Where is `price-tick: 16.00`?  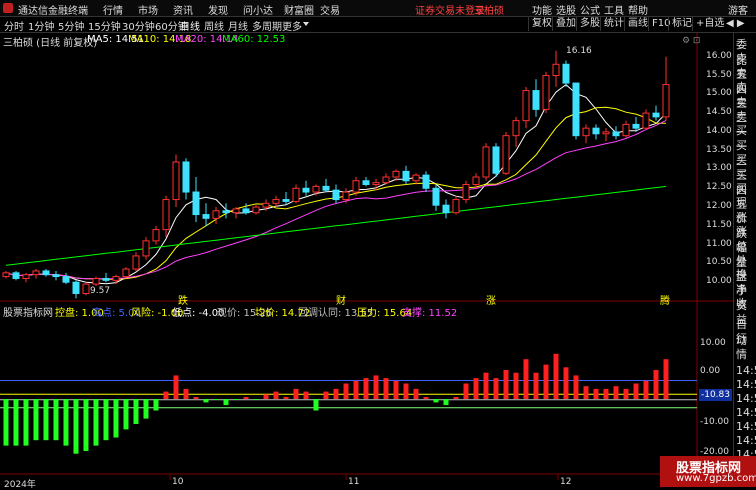 price-tick: 16.00 is located at coordinates (719, 55).